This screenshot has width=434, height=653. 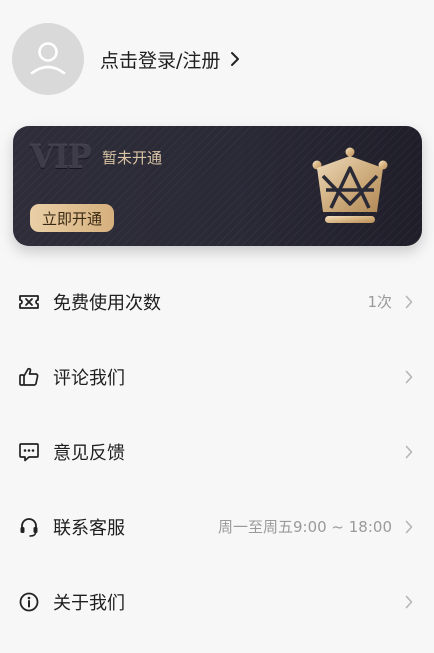 I want to click on login-register-link: 点击登录/注册, so click(x=170, y=59).